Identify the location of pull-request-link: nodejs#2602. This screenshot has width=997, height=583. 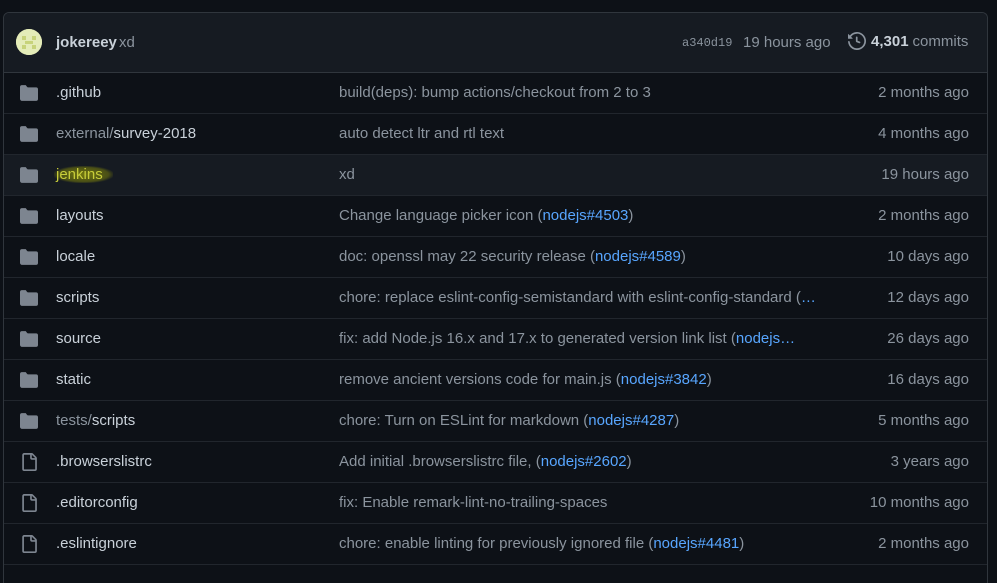
(584, 461).